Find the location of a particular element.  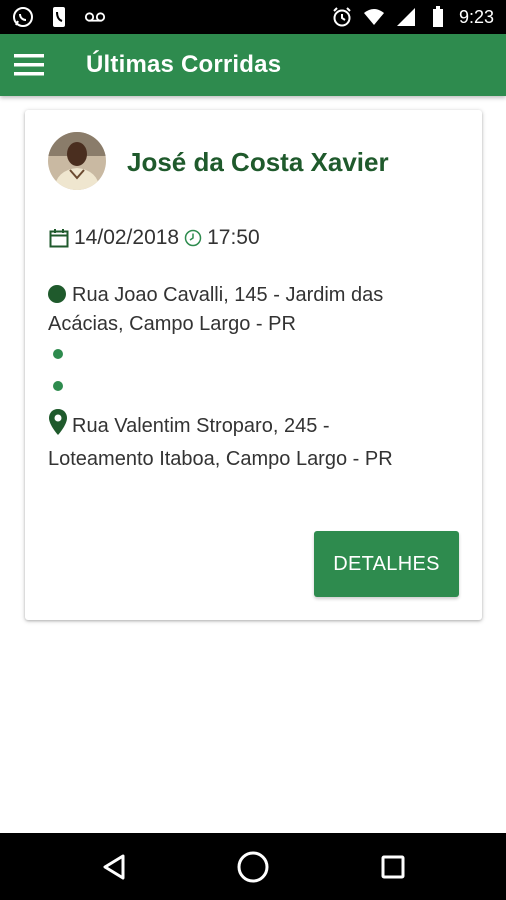

origin-marker-icon is located at coordinates (57, 294).